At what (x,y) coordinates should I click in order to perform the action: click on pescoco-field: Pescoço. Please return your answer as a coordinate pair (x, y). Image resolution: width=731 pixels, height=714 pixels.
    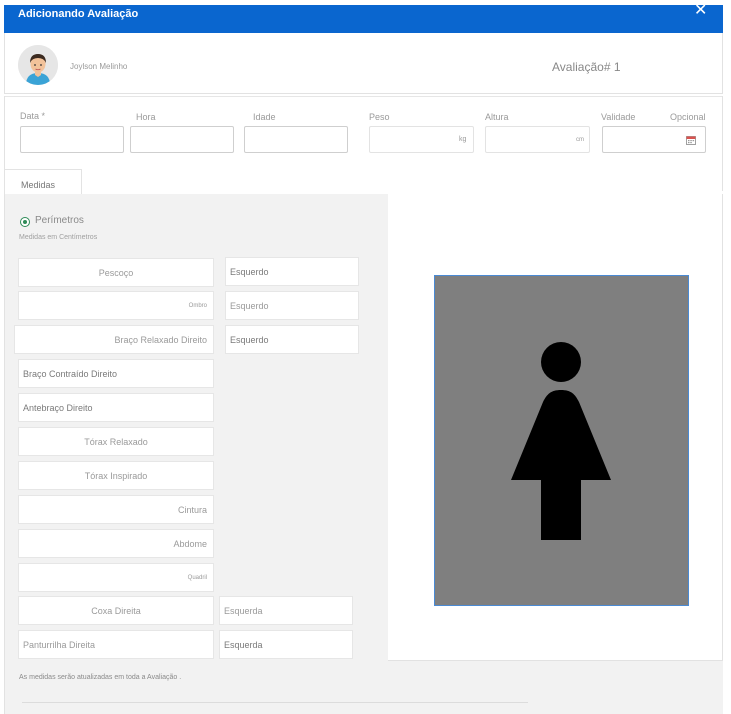
    Looking at the image, I should click on (116, 272).